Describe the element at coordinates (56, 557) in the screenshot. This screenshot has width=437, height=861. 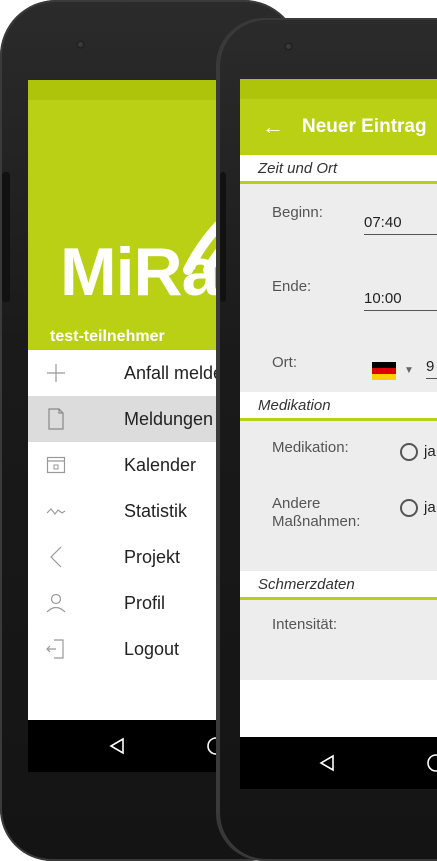
I see `chevron-left-icon` at that location.